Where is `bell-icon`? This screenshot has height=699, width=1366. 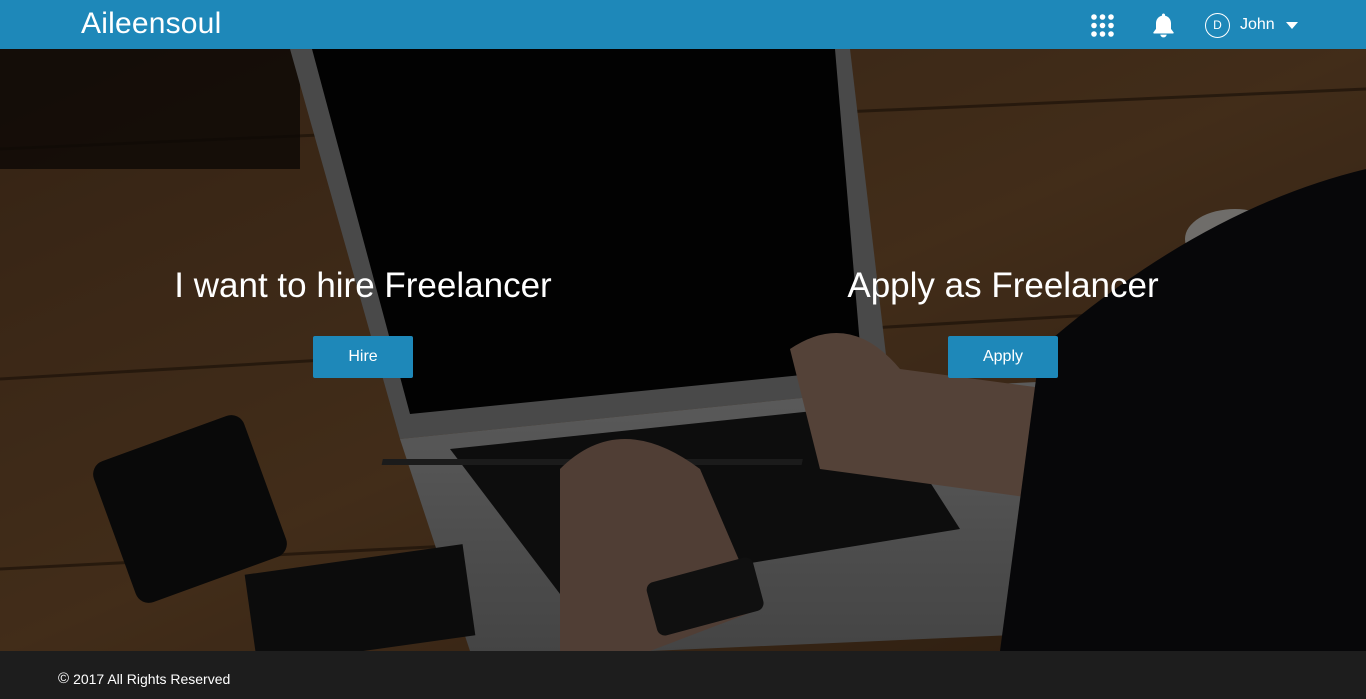
bell-icon is located at coordinates (1163, 25).